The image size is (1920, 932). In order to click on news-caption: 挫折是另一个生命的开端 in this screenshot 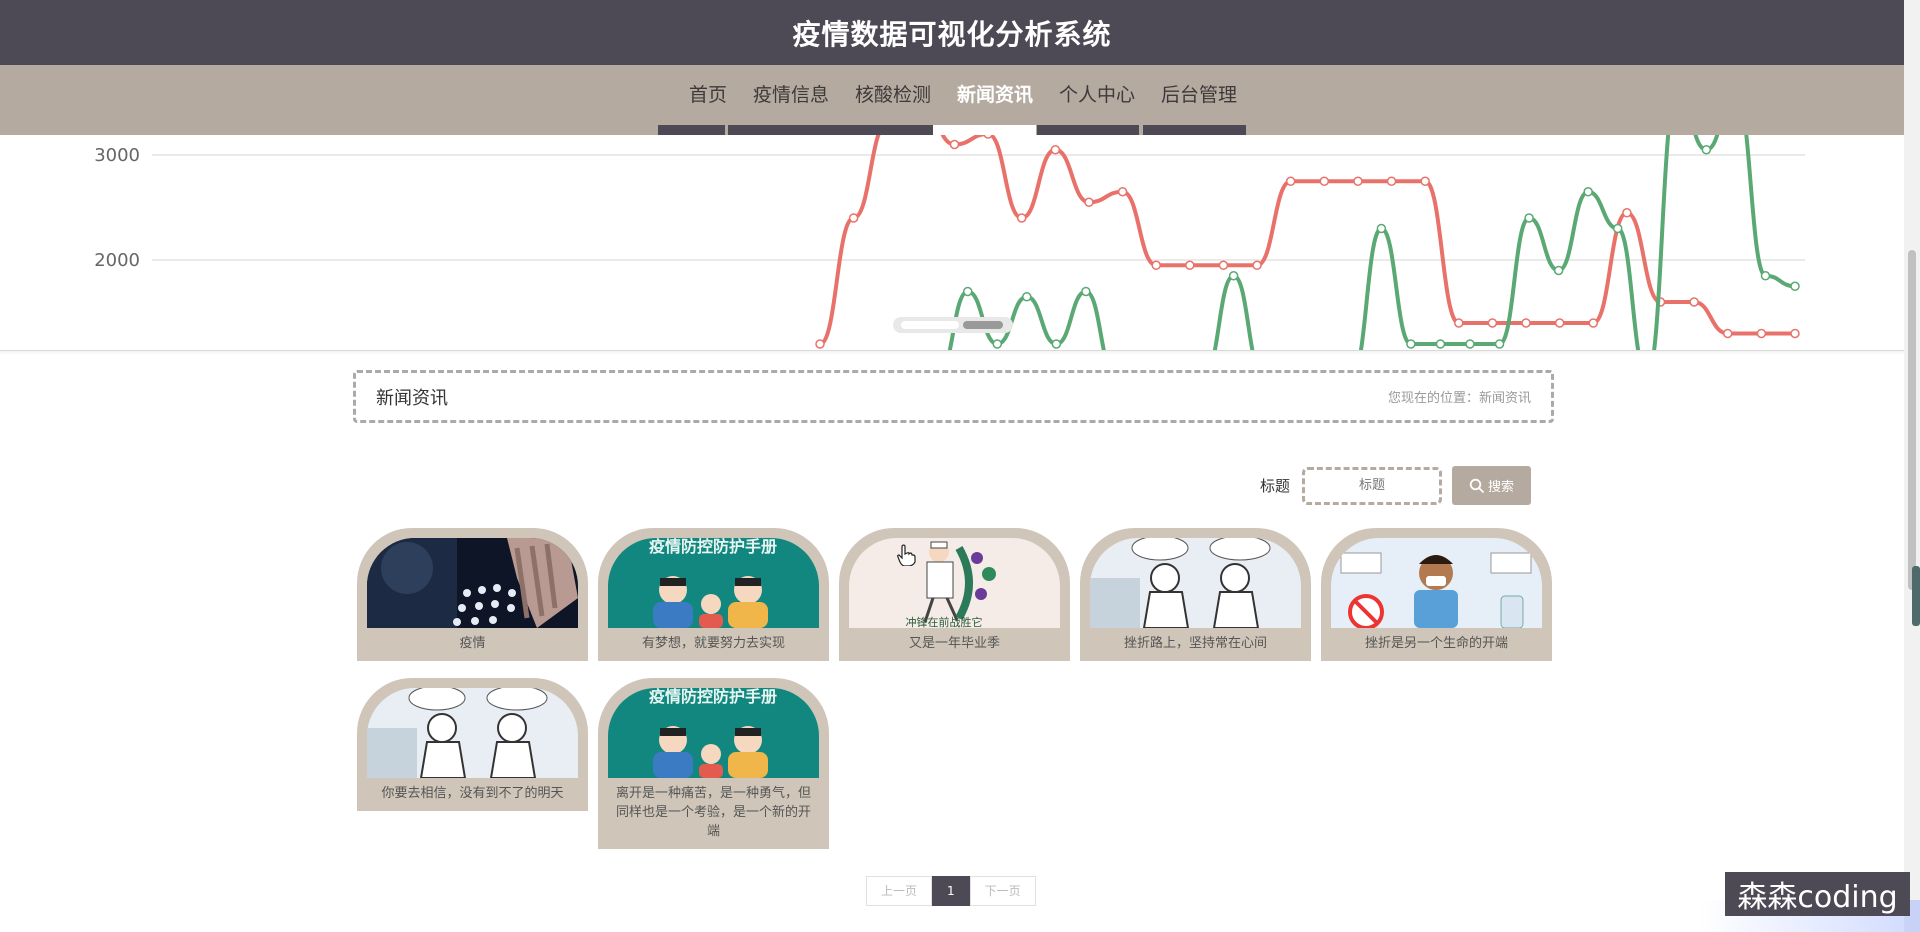, I will do `click(1436, 643)`.